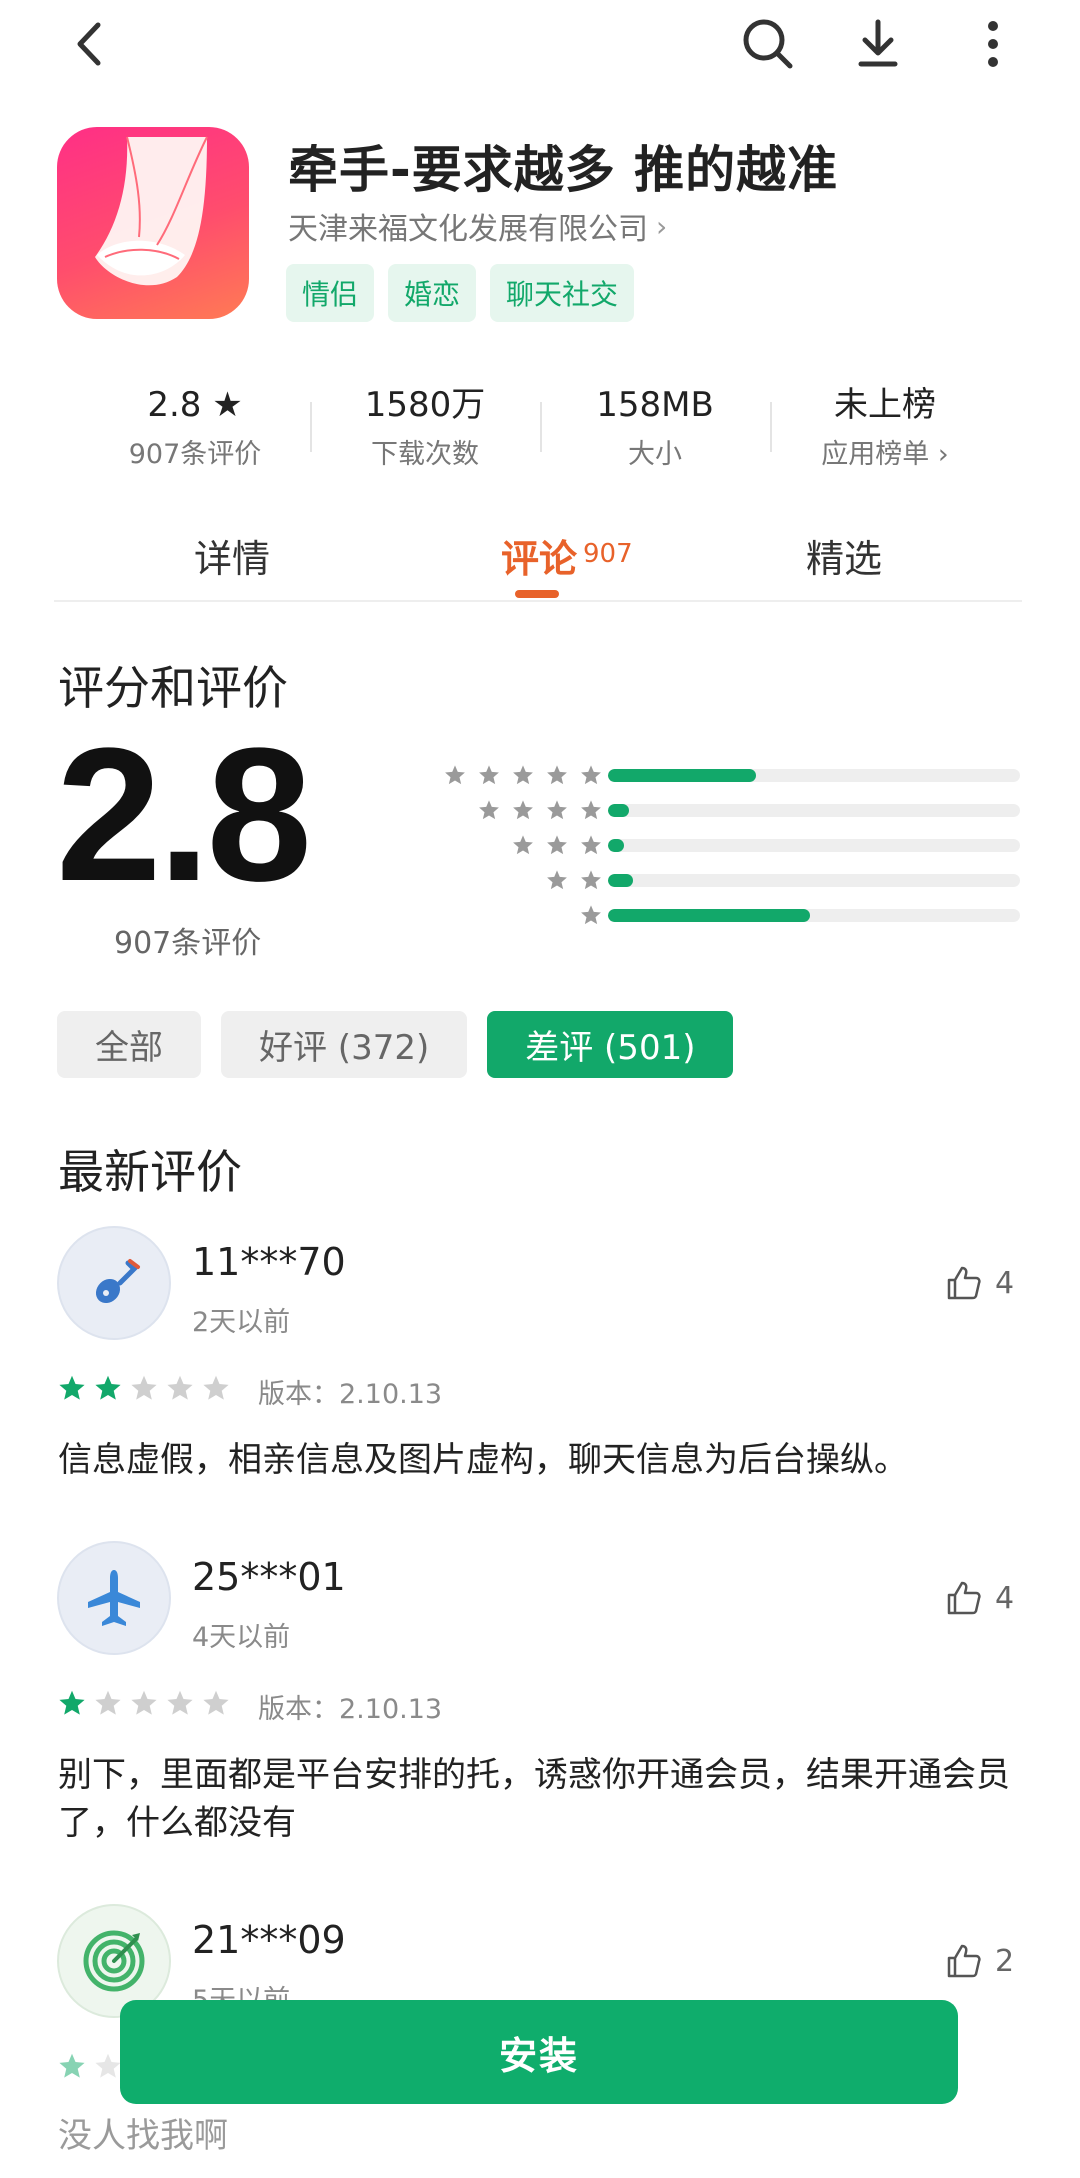 The height and width of the screenshot is (2178, 1080). I want to click on review-username: 25***01, so click(269, 1577).